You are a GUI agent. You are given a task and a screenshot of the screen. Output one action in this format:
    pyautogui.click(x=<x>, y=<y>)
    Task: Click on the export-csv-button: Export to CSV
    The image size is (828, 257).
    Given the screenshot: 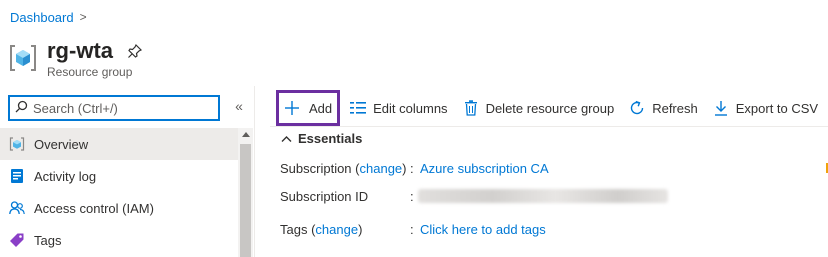 What is the action you would take?
    pyautogui.click(x=766, y=108)
    